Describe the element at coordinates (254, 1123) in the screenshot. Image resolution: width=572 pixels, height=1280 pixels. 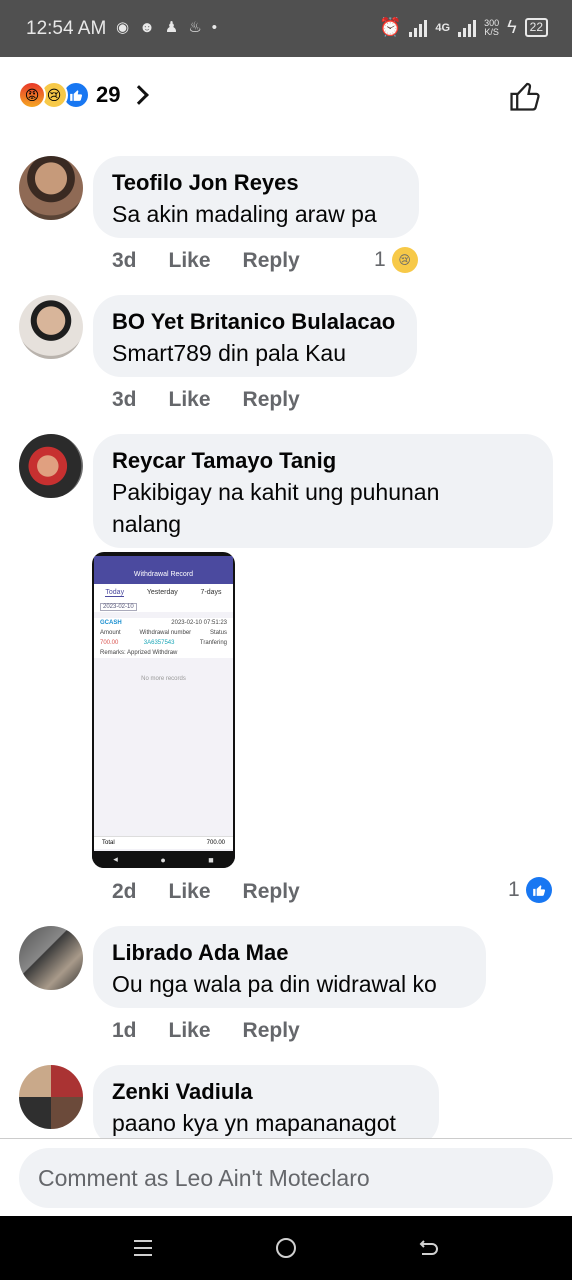
I see `comment-text: paano kya yn mapananagot` at that location.